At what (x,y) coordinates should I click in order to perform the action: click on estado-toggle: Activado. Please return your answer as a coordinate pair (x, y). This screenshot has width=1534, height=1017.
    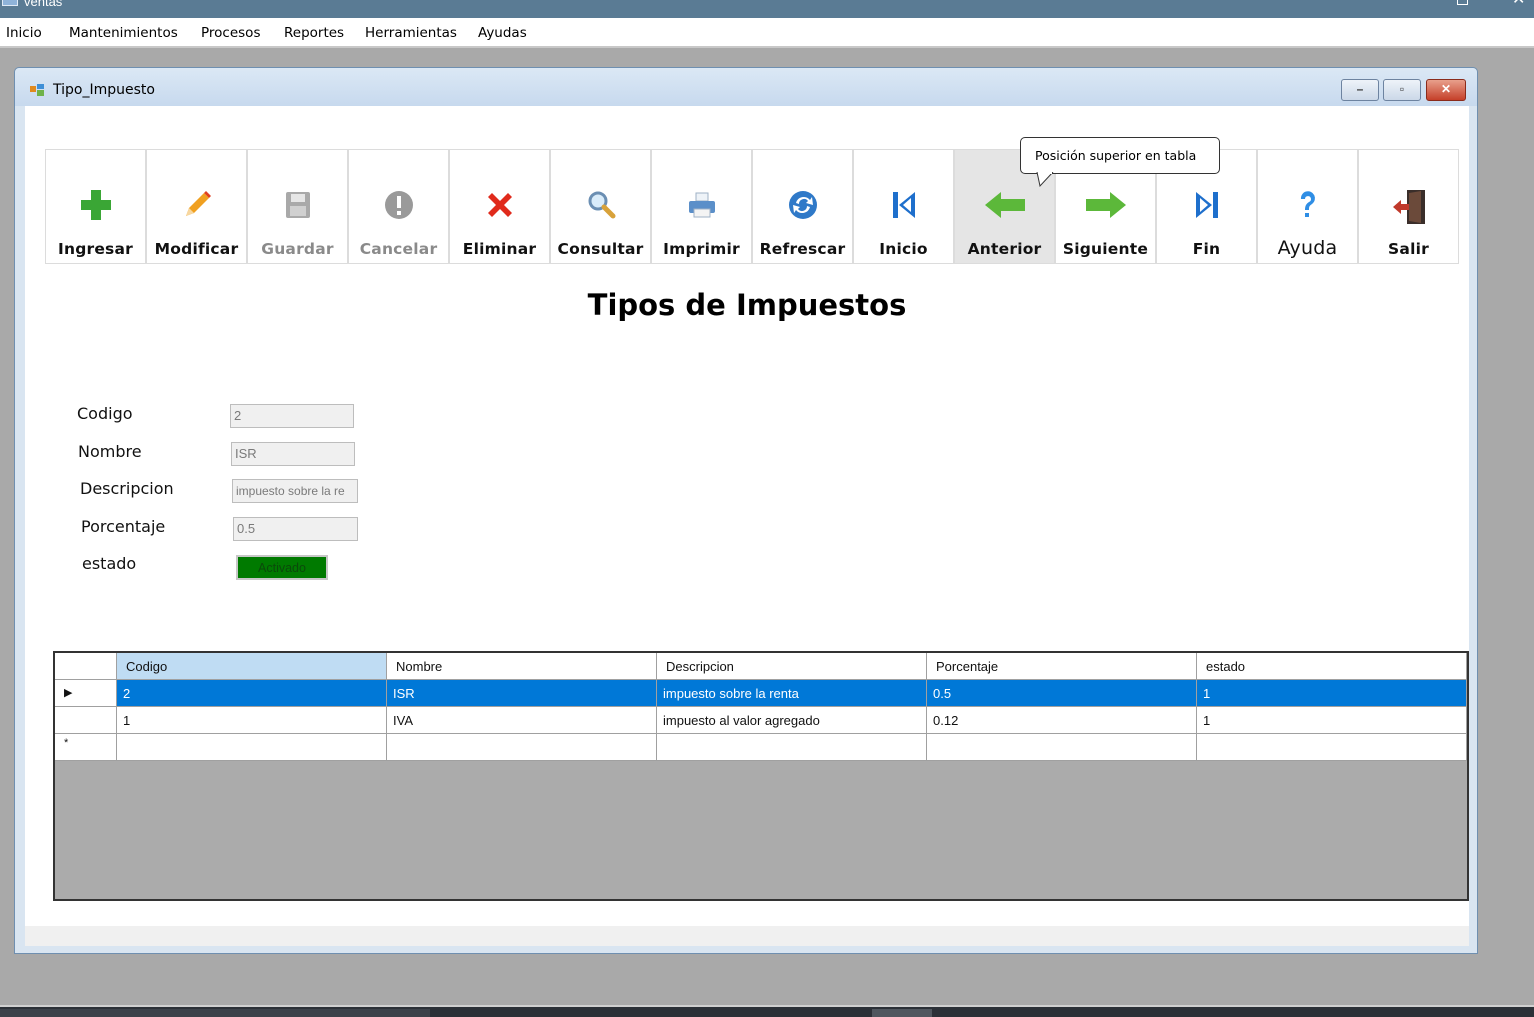
    Looking at the image, I should click on (282, 567).